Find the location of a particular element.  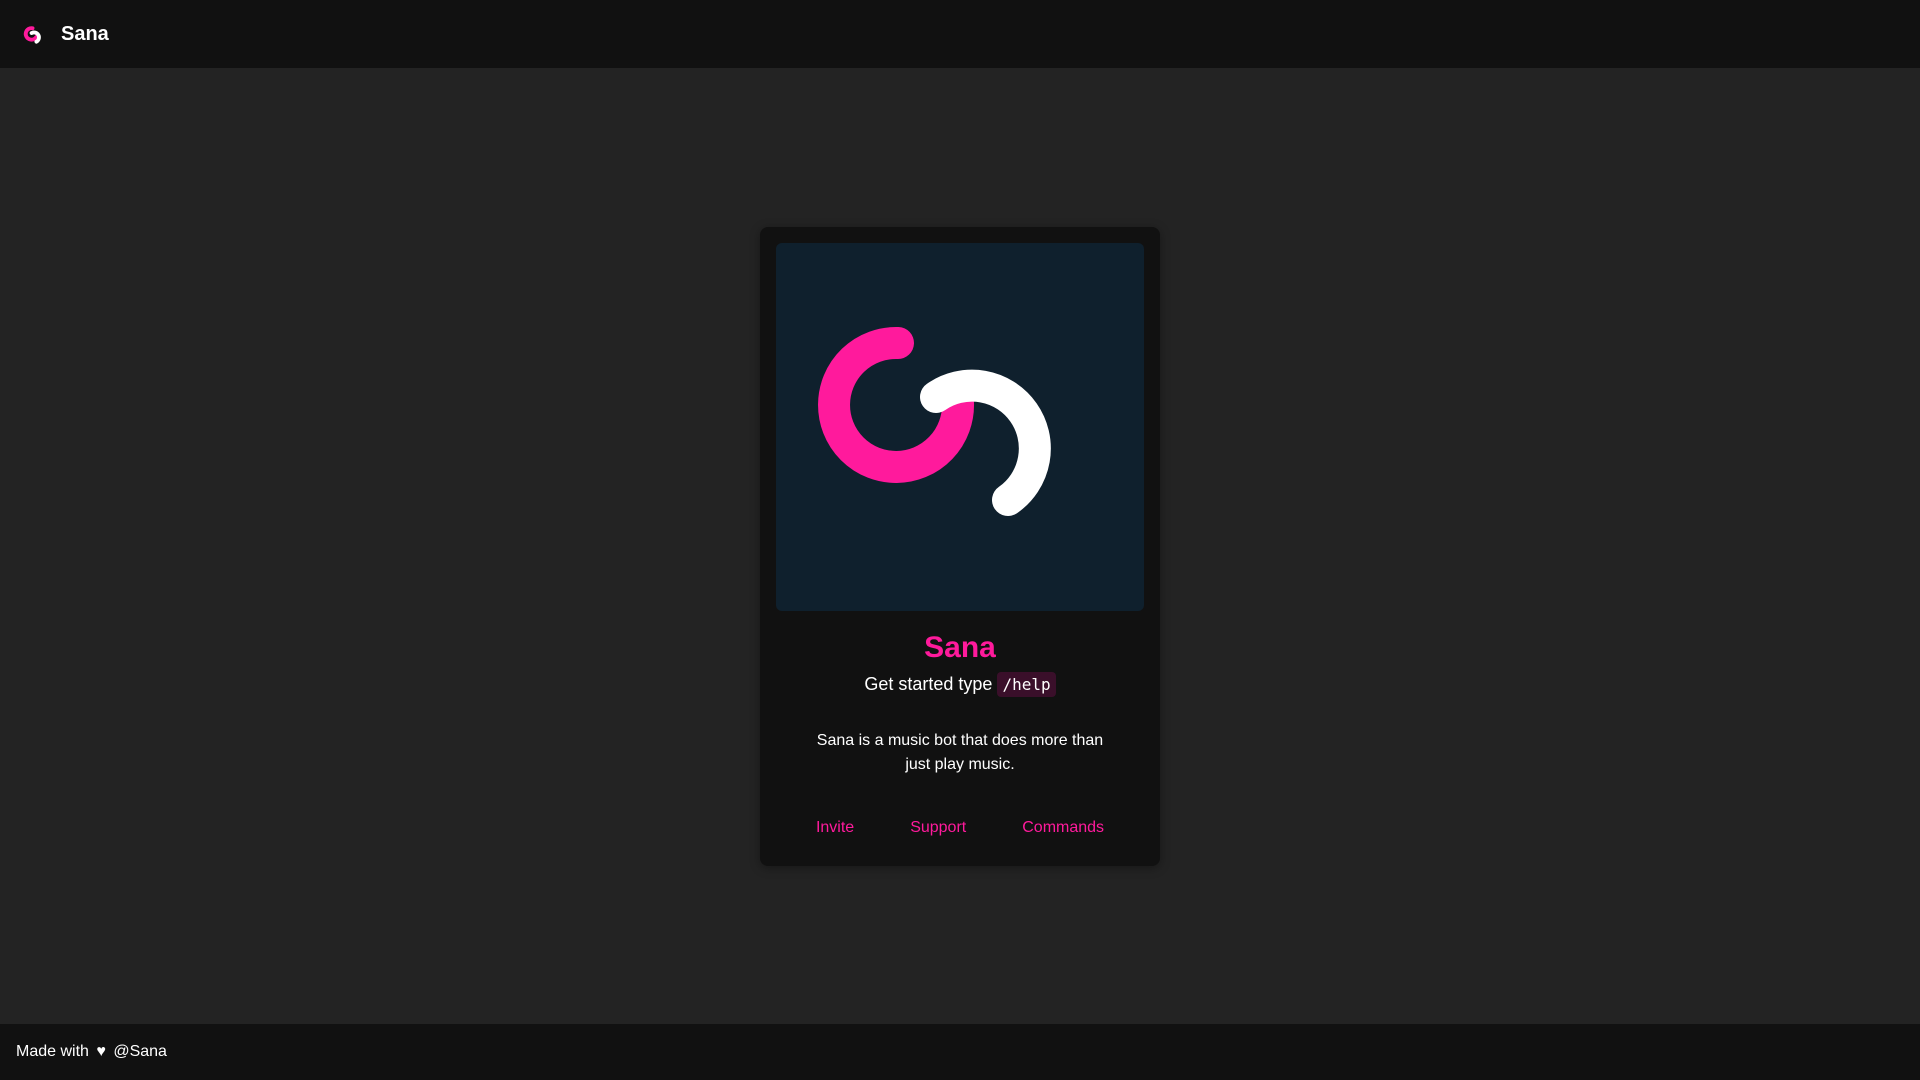

card-links: Invite Support Commands is located at coordinates (960, 828).